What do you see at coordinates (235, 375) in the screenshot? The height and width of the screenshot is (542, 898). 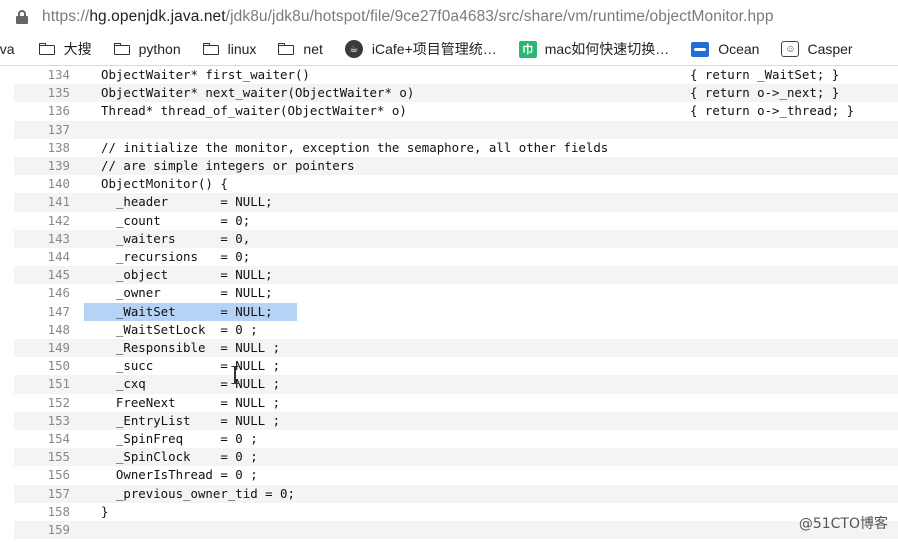 I see `text-cursor-icon` at bounding box center [235, 375].